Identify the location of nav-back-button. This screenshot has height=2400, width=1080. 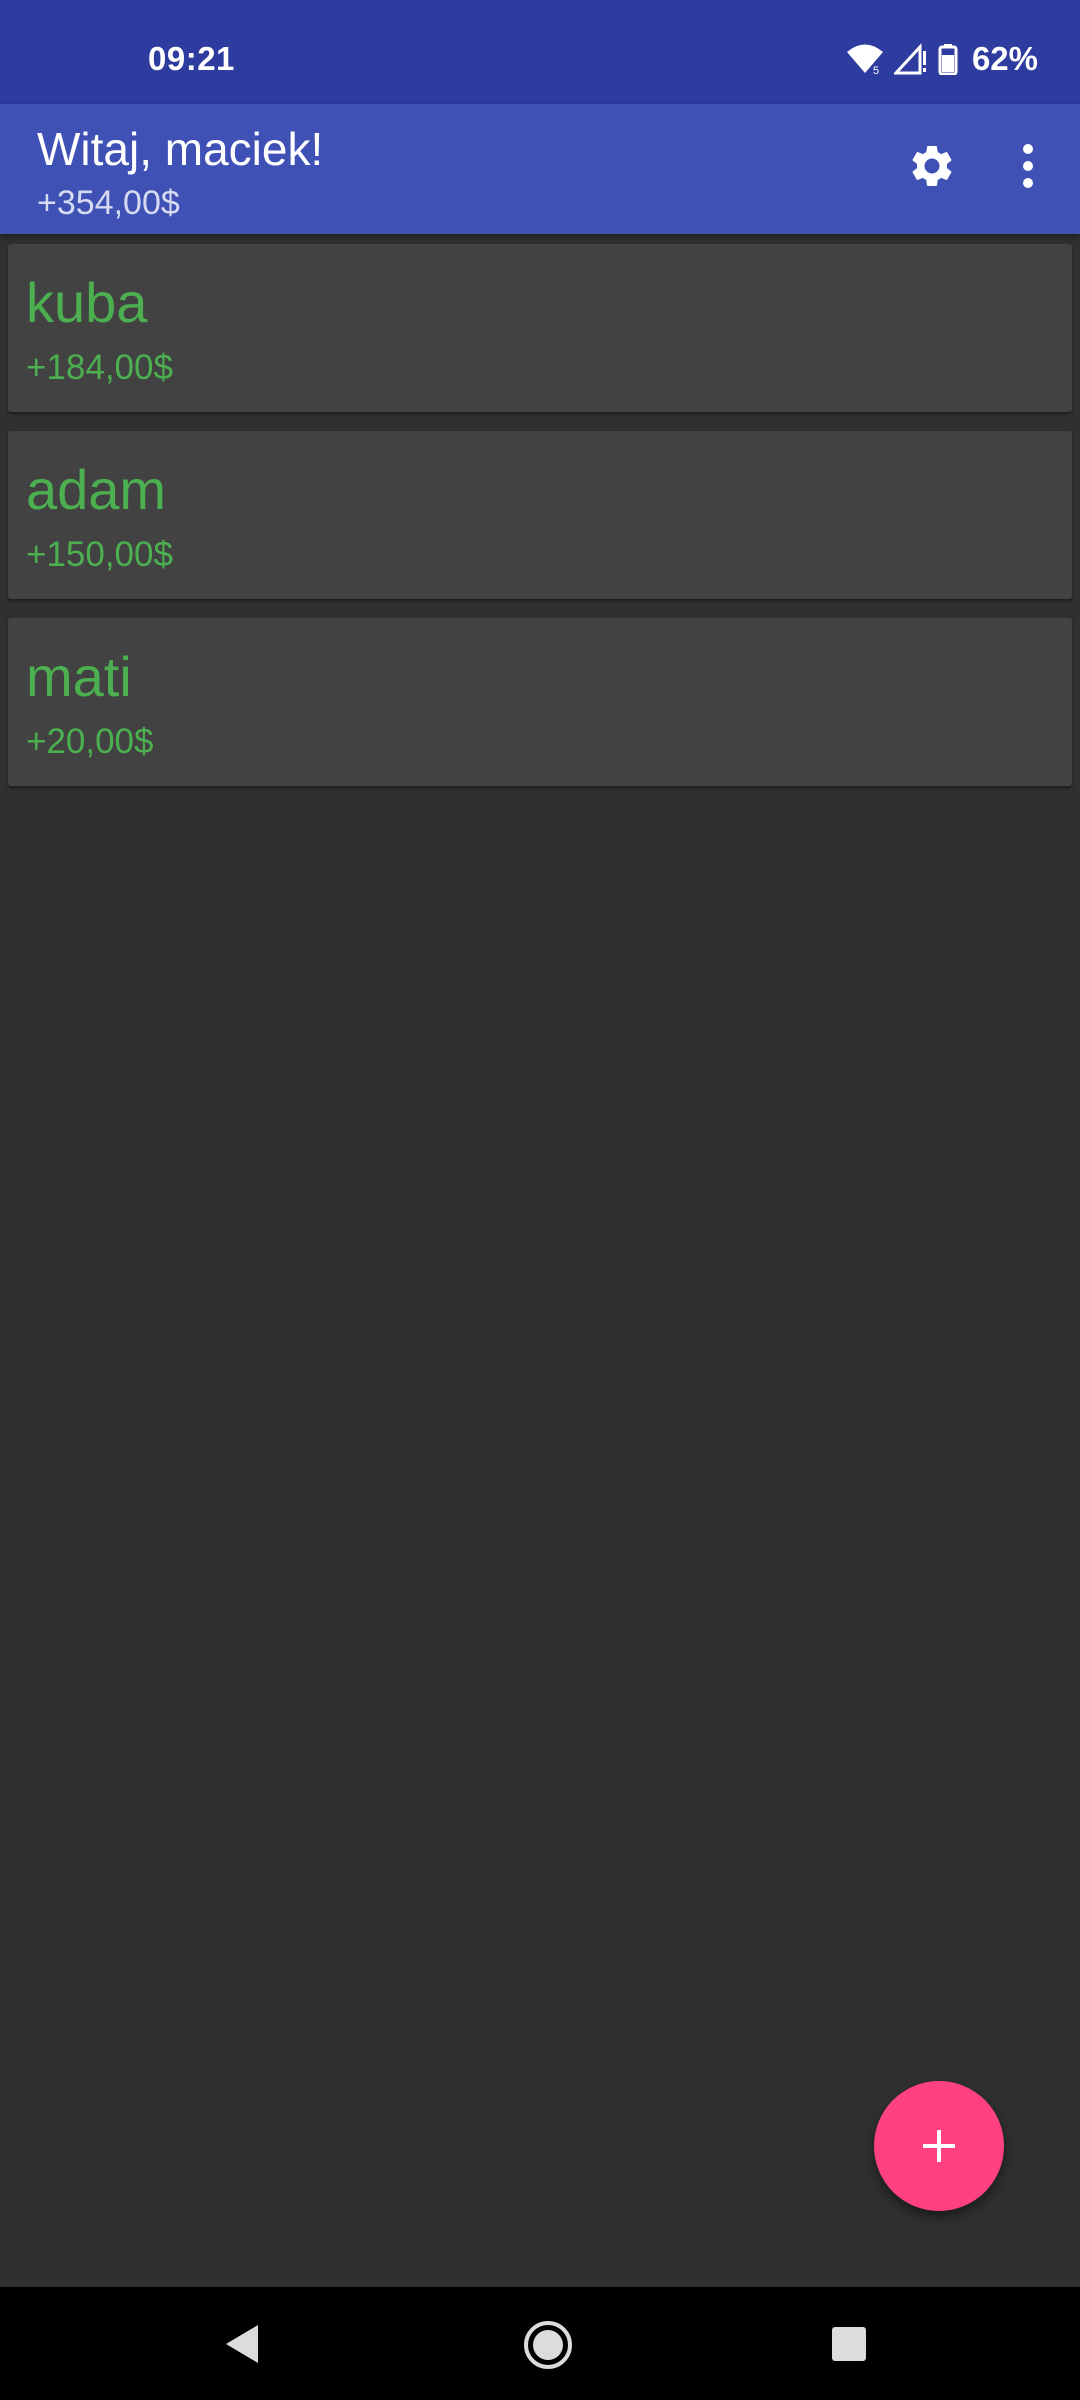
(245, 2344).